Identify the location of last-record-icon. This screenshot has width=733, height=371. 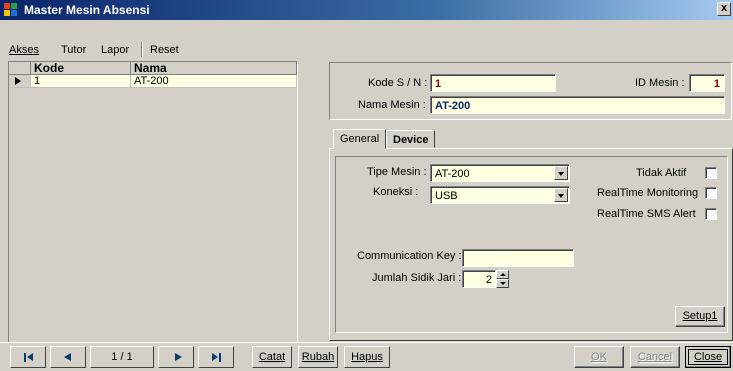
(216, 357).